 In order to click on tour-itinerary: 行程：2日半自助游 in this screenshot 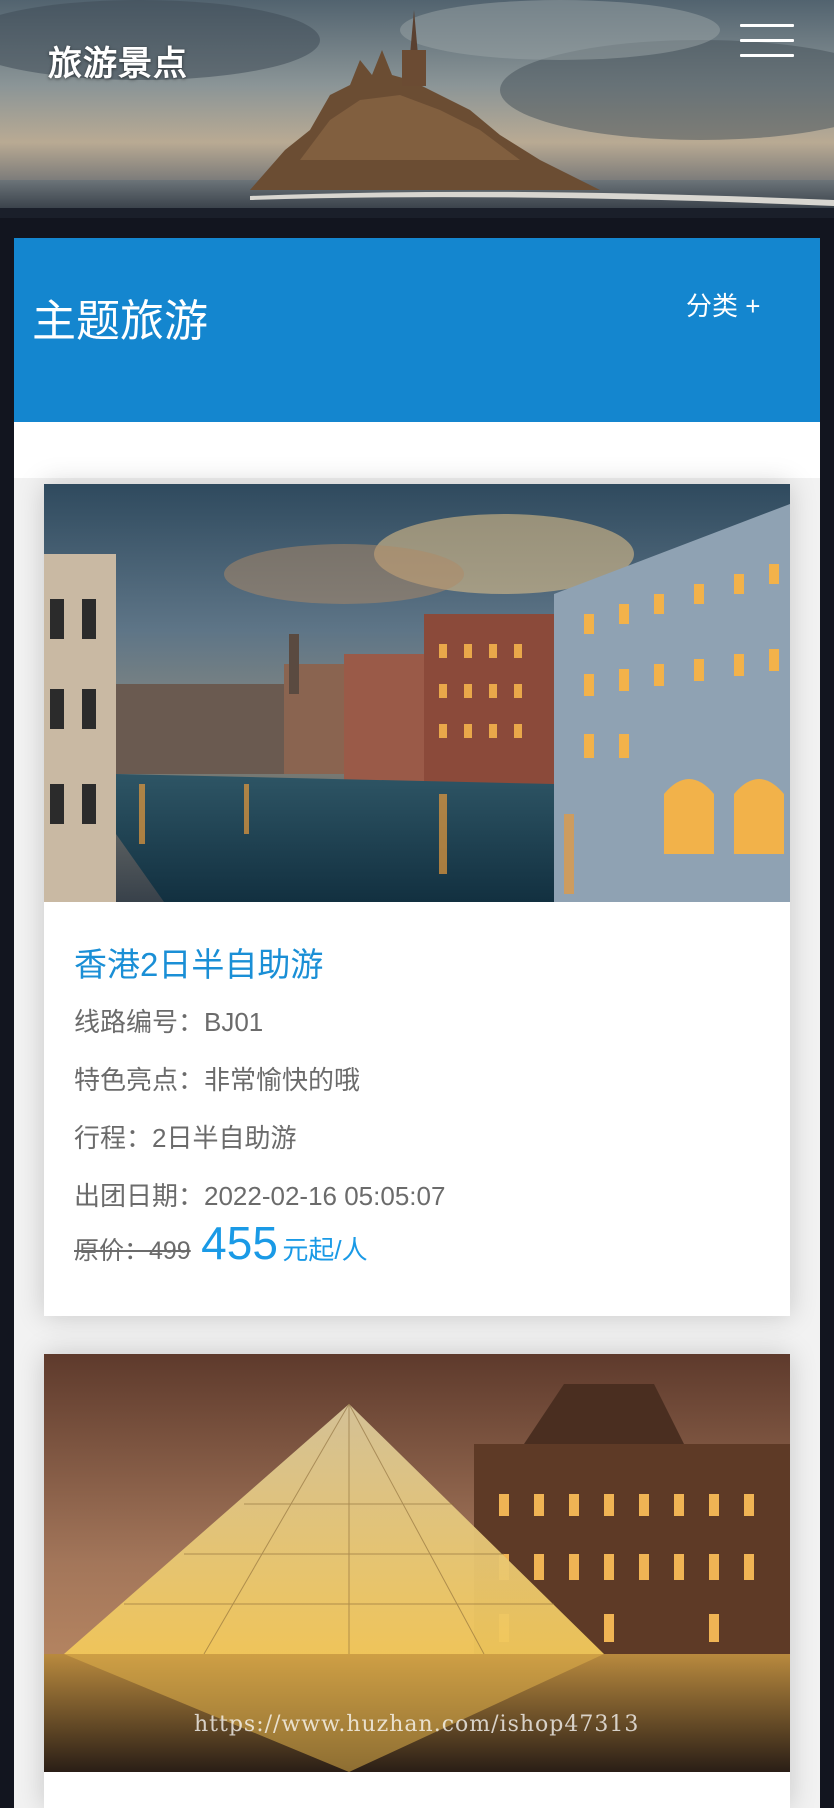, I will do `click(185, 1138)`.